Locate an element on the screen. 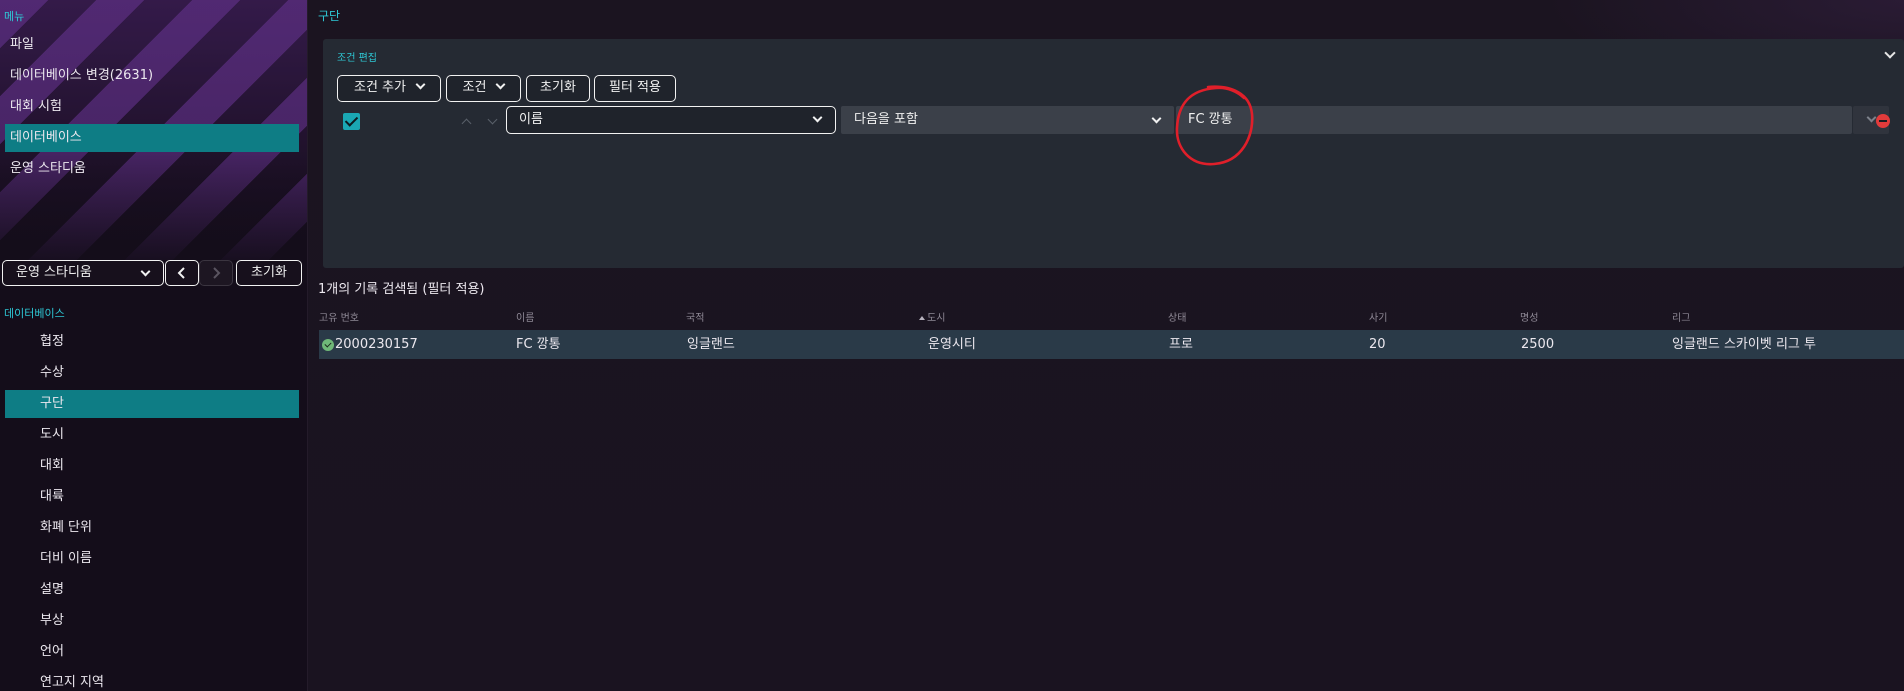 The image size is (1904, 691). column-header-reputation: 명성 is located at coordinates (1529, 316).